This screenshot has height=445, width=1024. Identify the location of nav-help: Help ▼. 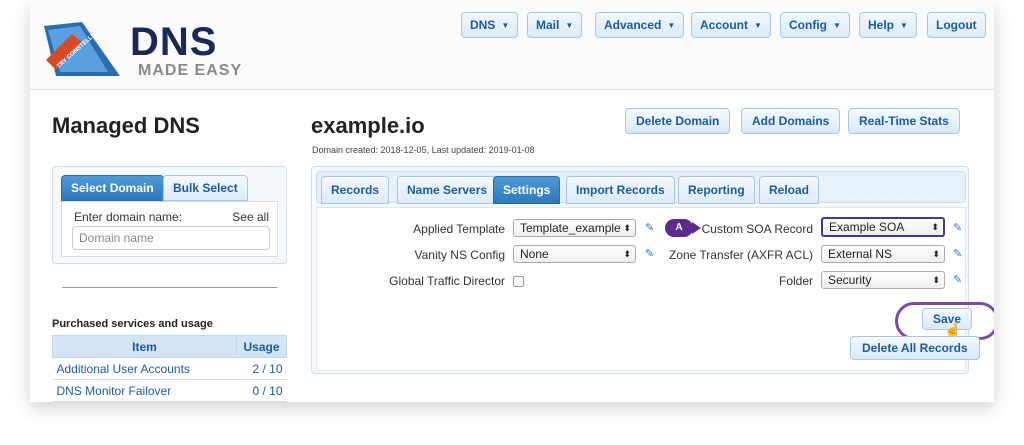
(888, 25).